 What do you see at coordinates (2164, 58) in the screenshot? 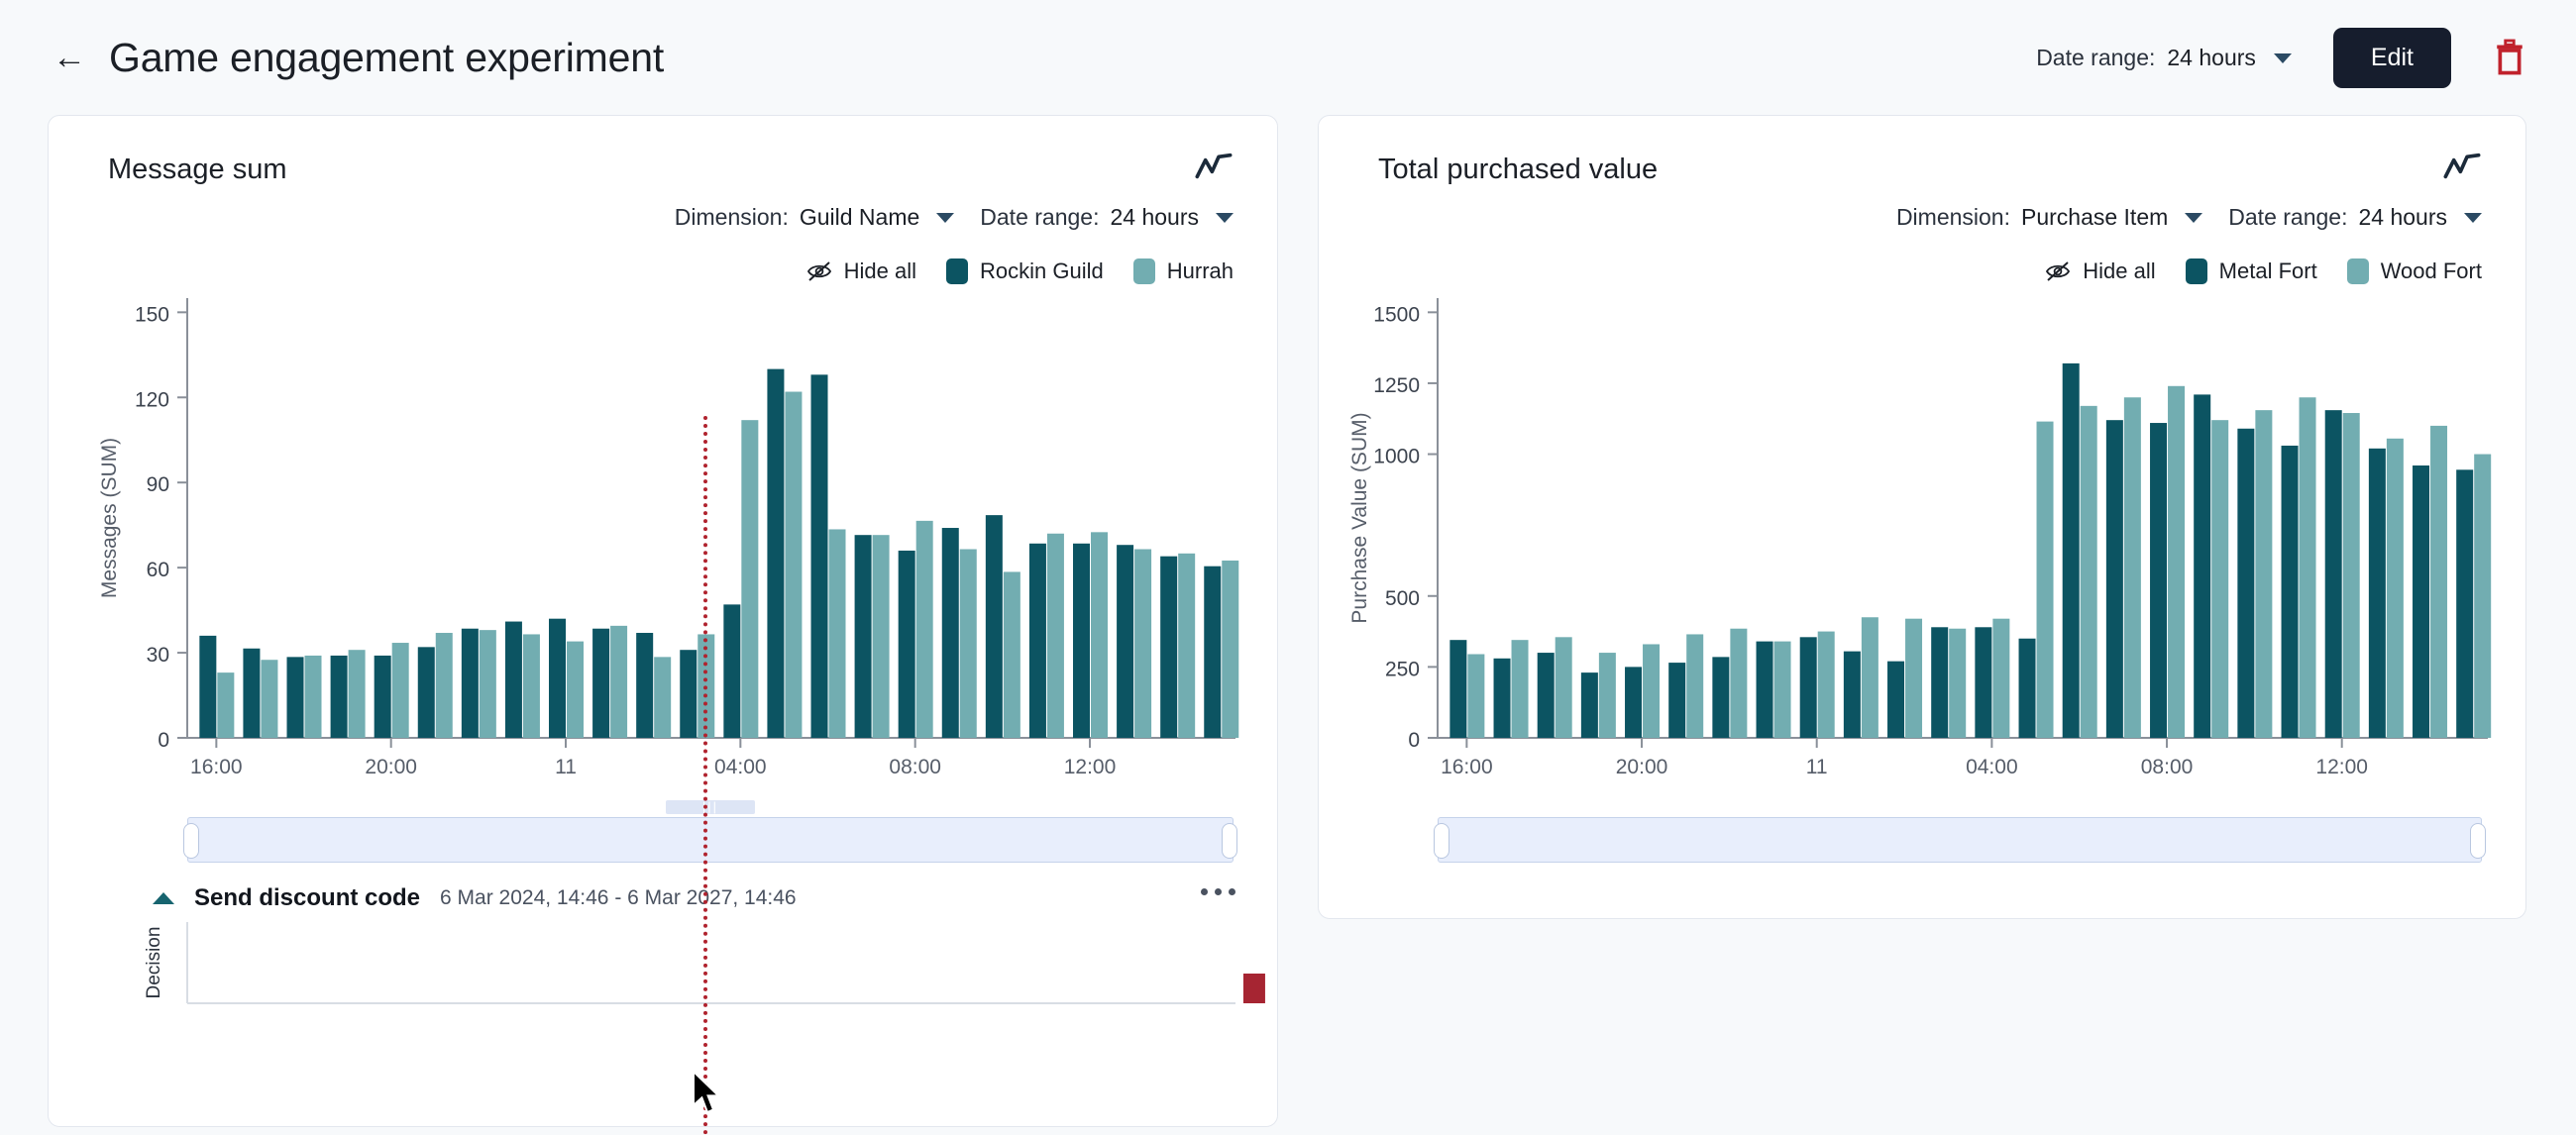
I see `date-range-selector: Date range: 24 hours` at bounding box center [2164, 58].